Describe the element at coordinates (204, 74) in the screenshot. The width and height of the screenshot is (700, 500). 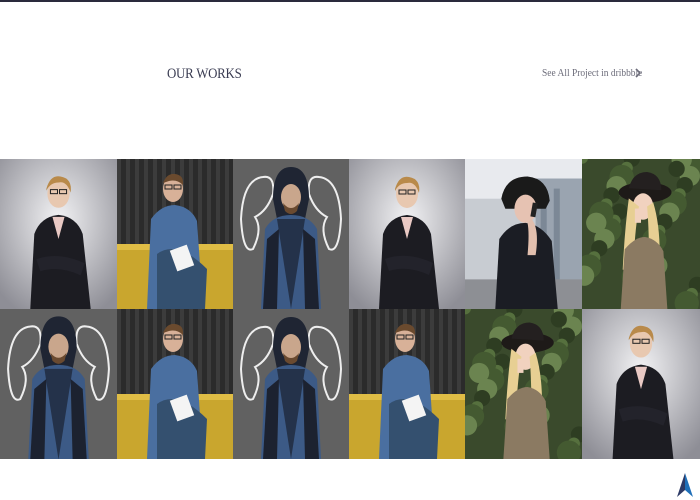
I see `section-title: OUR WORKS` at that location.